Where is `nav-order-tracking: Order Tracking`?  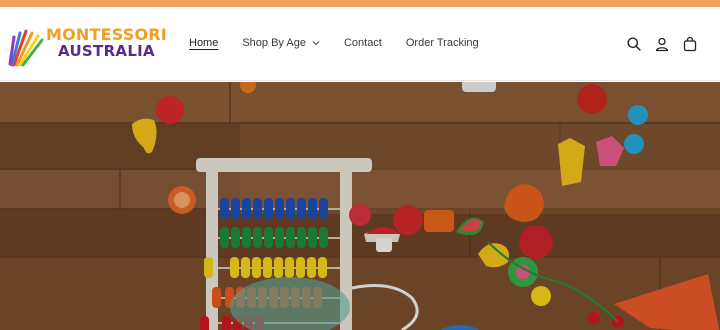 nav-order-tracking: Order Tracking is located at coordinates (442, 43).